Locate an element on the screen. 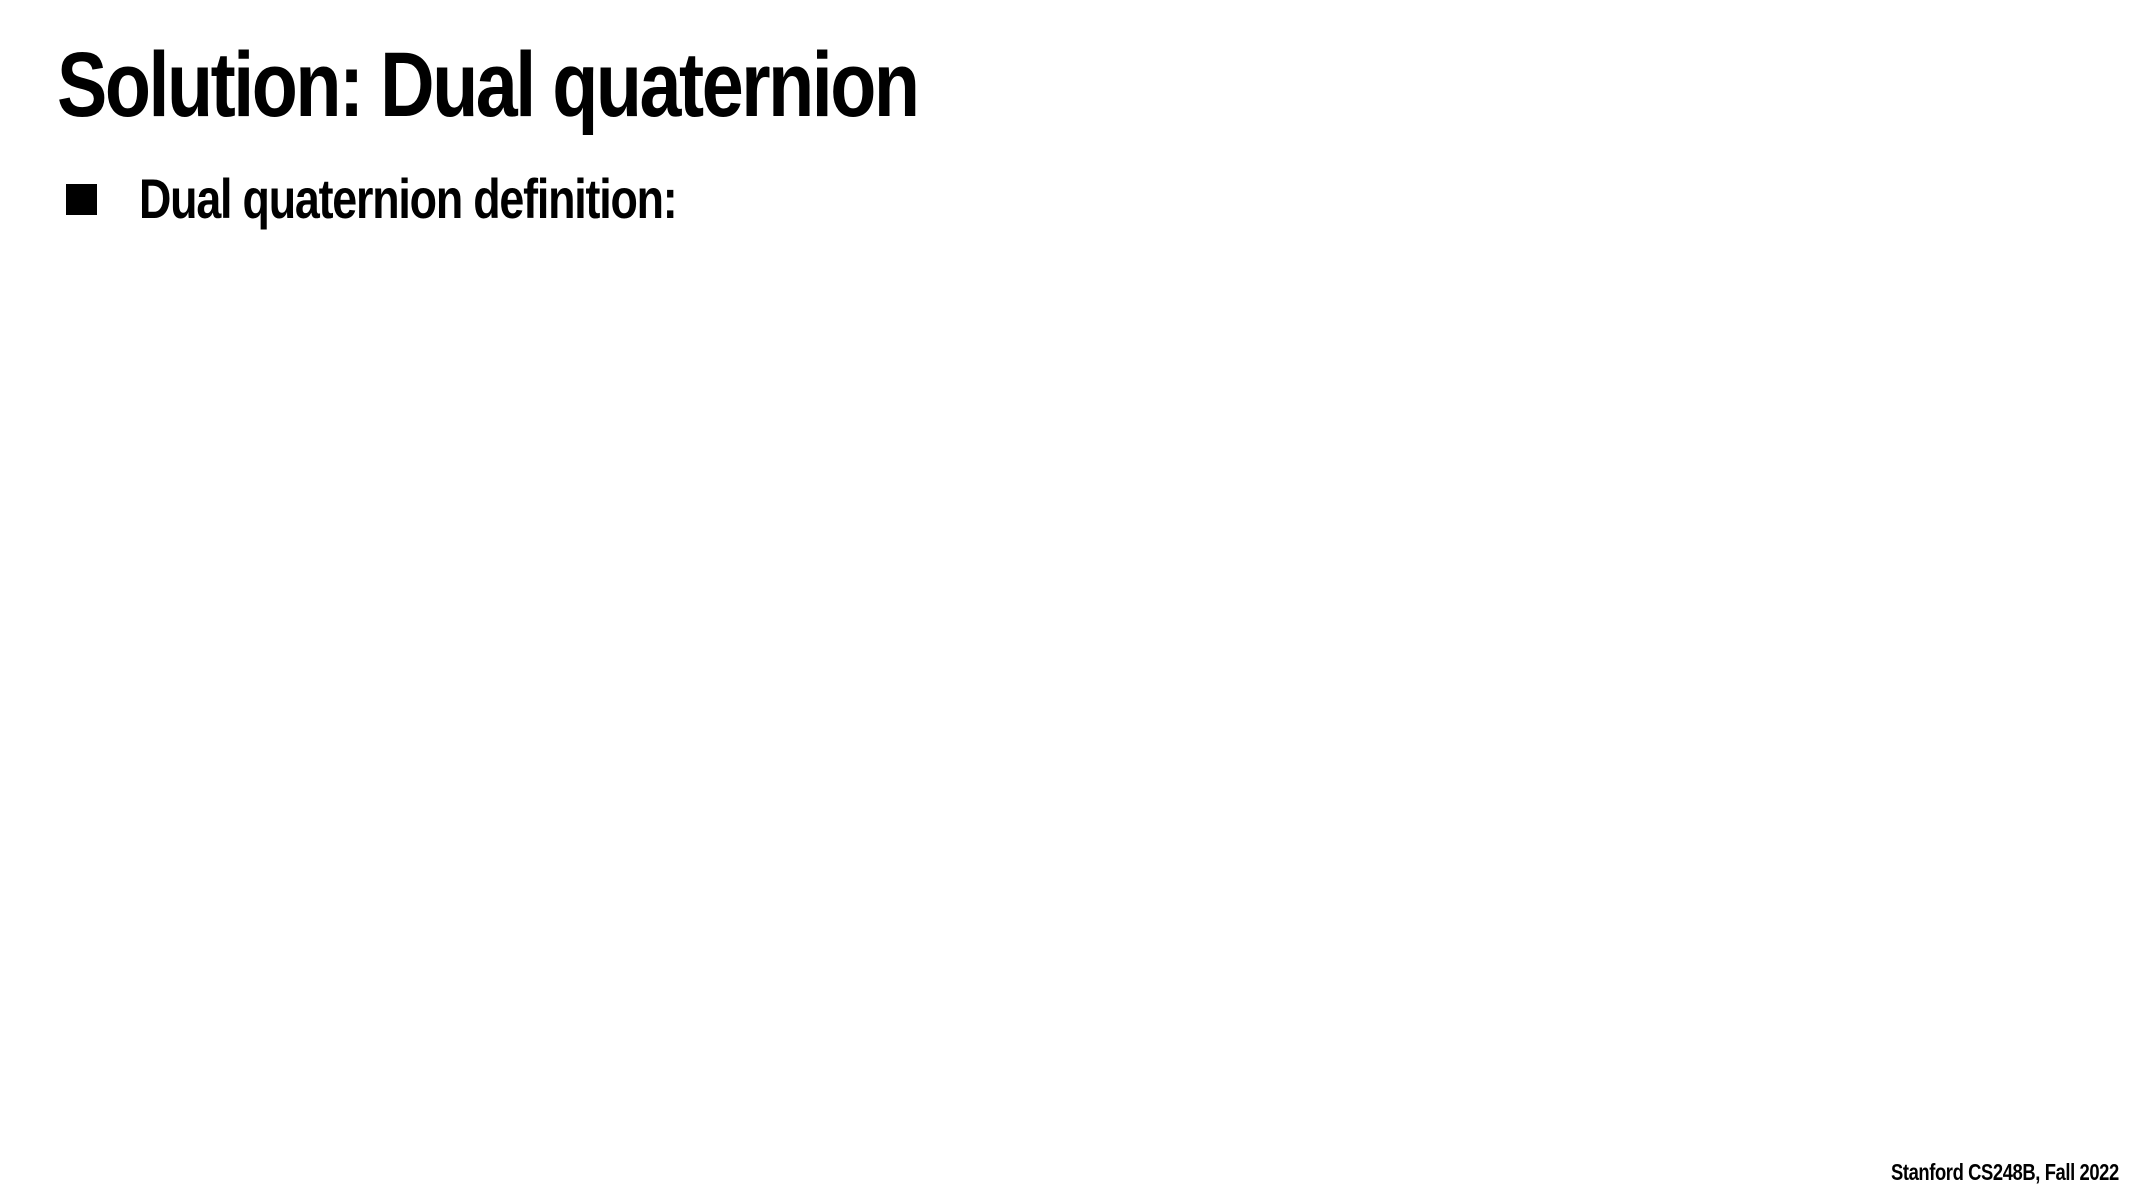 The image size is (2133, 1200). bullet-text: Dual quaternion definition: is located at coordinates (408, 198).